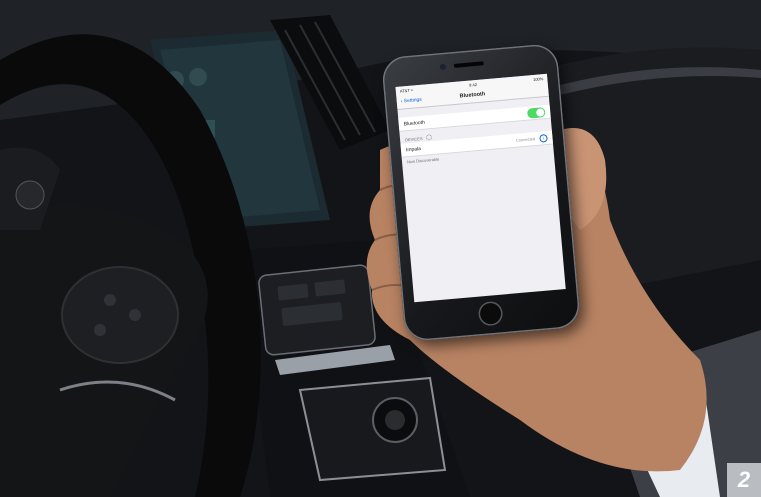  I want to click on device-status: Connected, so click(525, 139).